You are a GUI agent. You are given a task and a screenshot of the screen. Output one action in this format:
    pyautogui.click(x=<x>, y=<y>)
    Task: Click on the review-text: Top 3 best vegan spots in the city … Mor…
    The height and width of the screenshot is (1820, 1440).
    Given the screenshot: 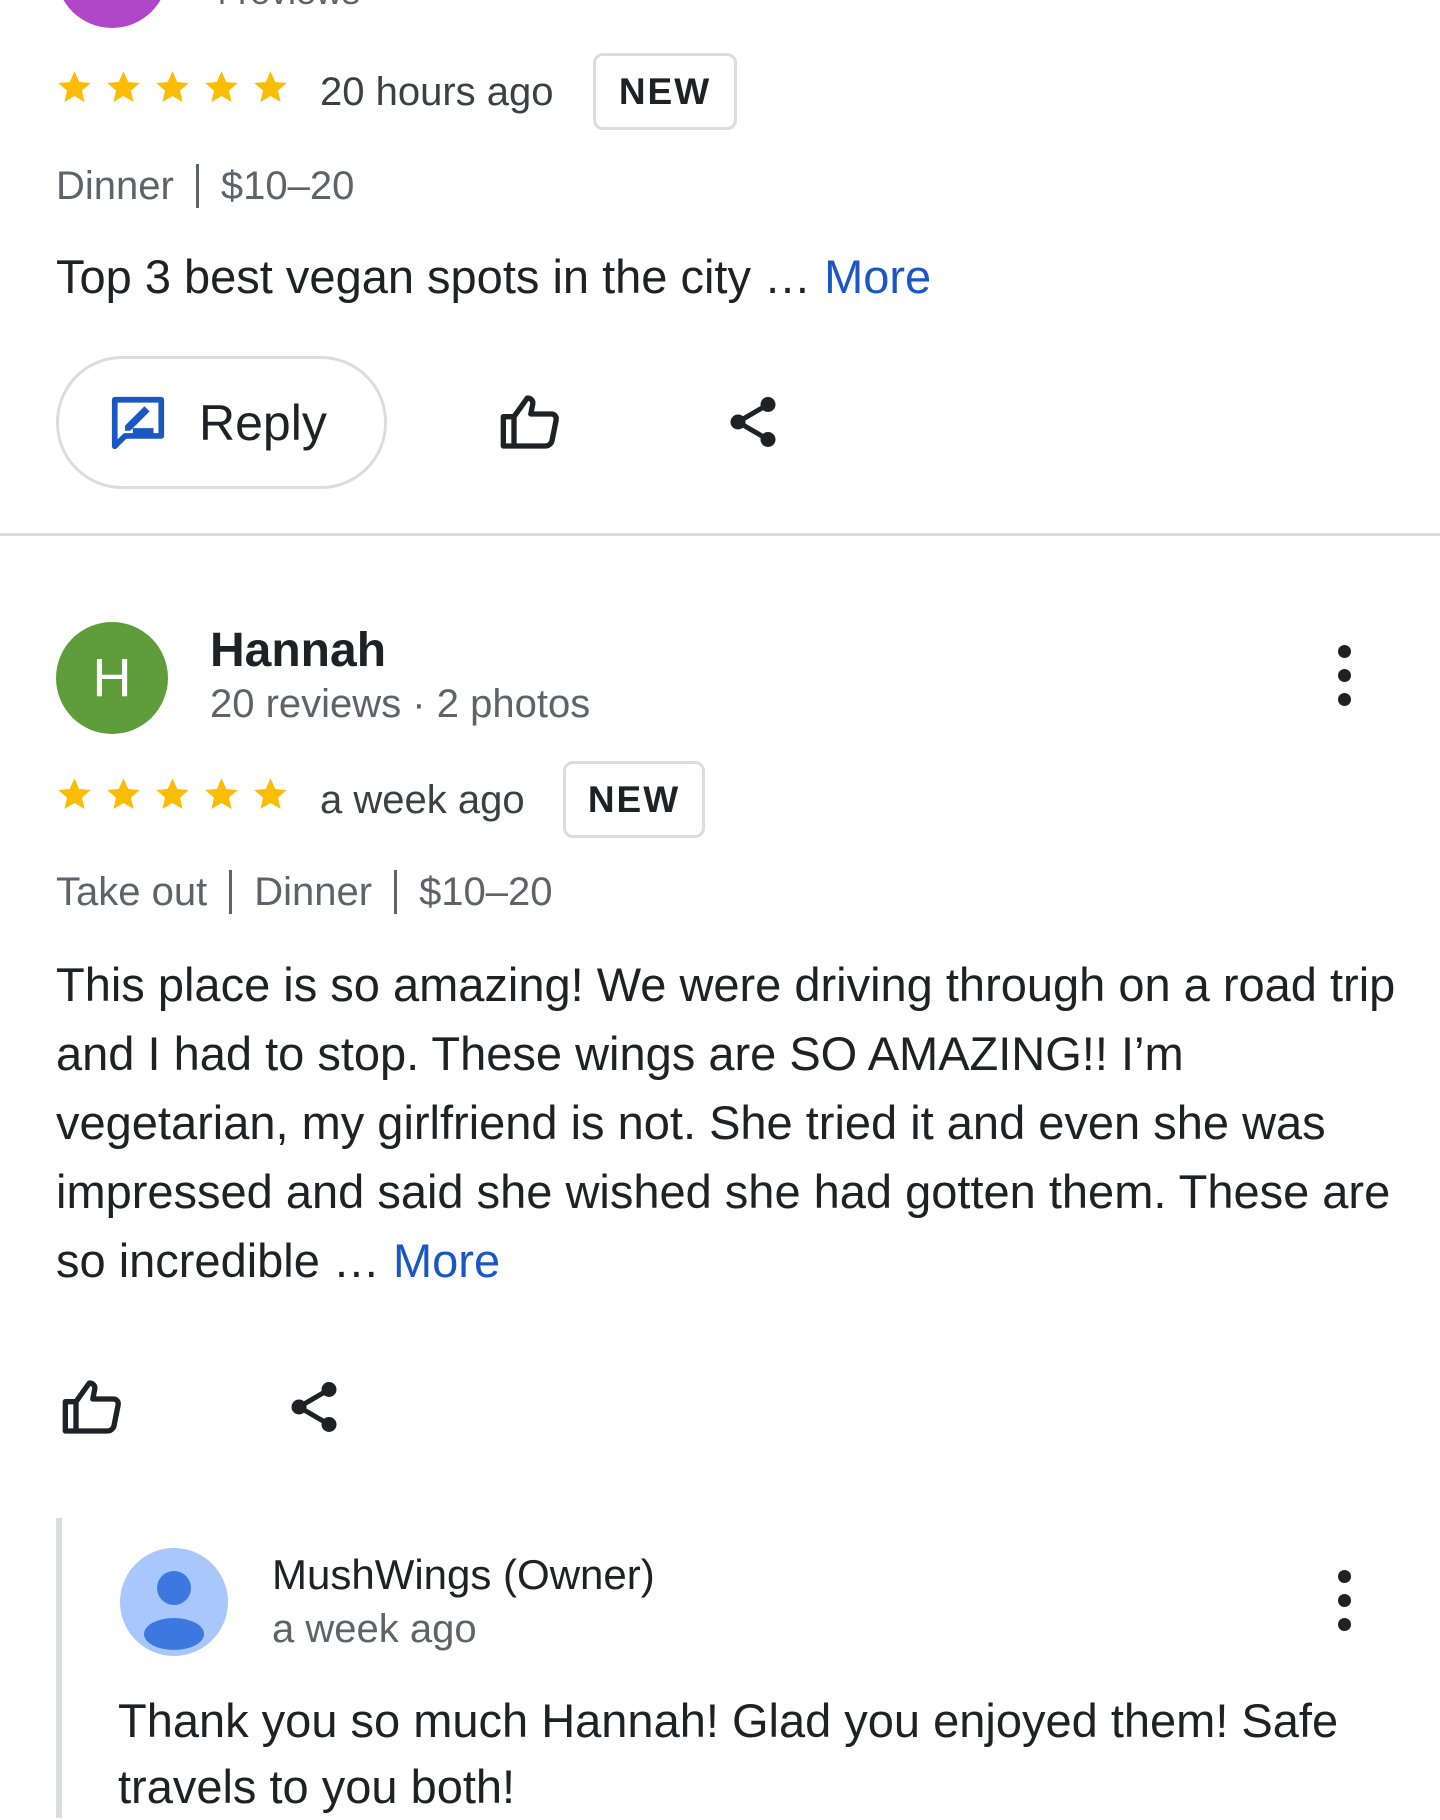 What is the action you would take?
    pyautogui.click(x=721, y=276)
    